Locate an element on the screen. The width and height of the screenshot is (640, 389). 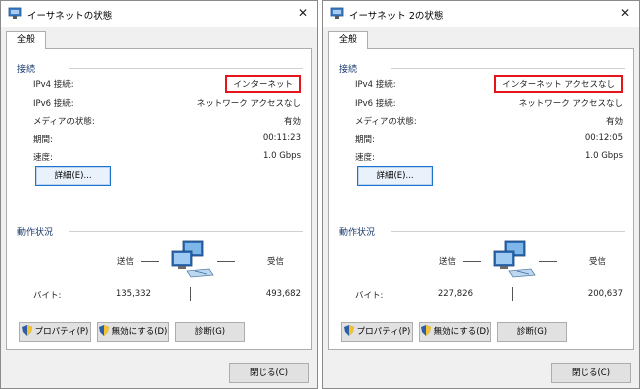
duration-value: 00:12:05 is located at coordinates (603, 138).